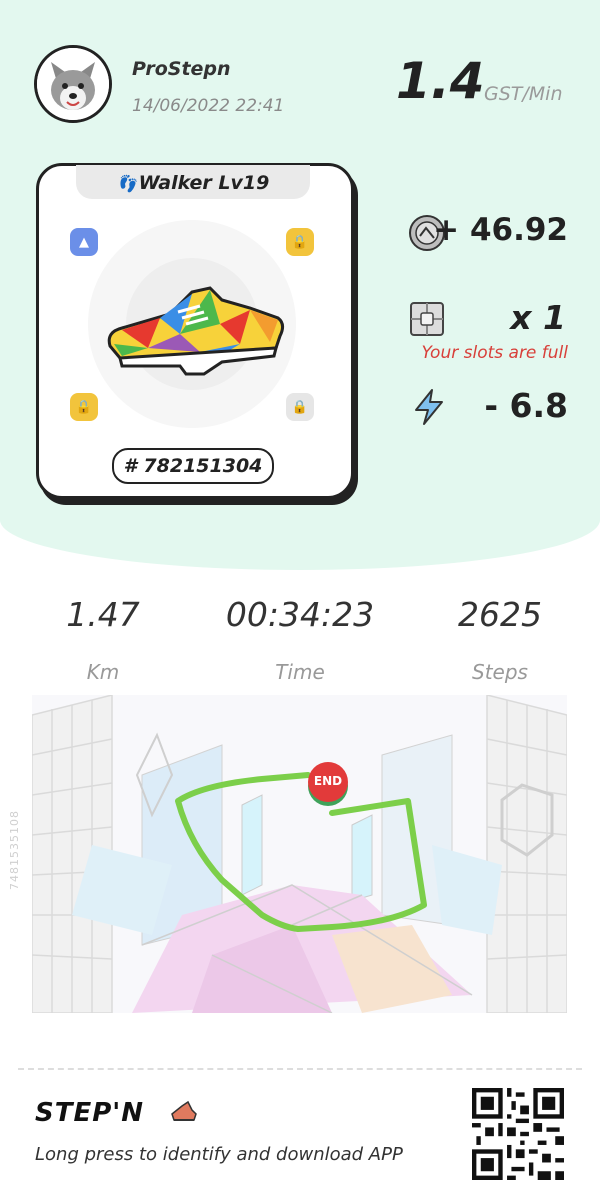 Image resolution: width=600 pixels, height=1200 pixels. What do you see at coordinates (126, 183) in the screenshot?
I see `footprint-icon: 👣` at bounding box center [126, 183].